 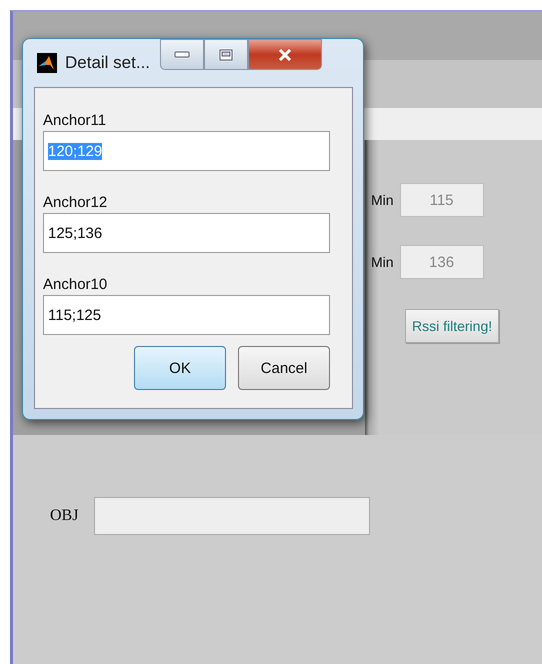 I want to click on field-label: Anchor11, so click(x=75, y=120).